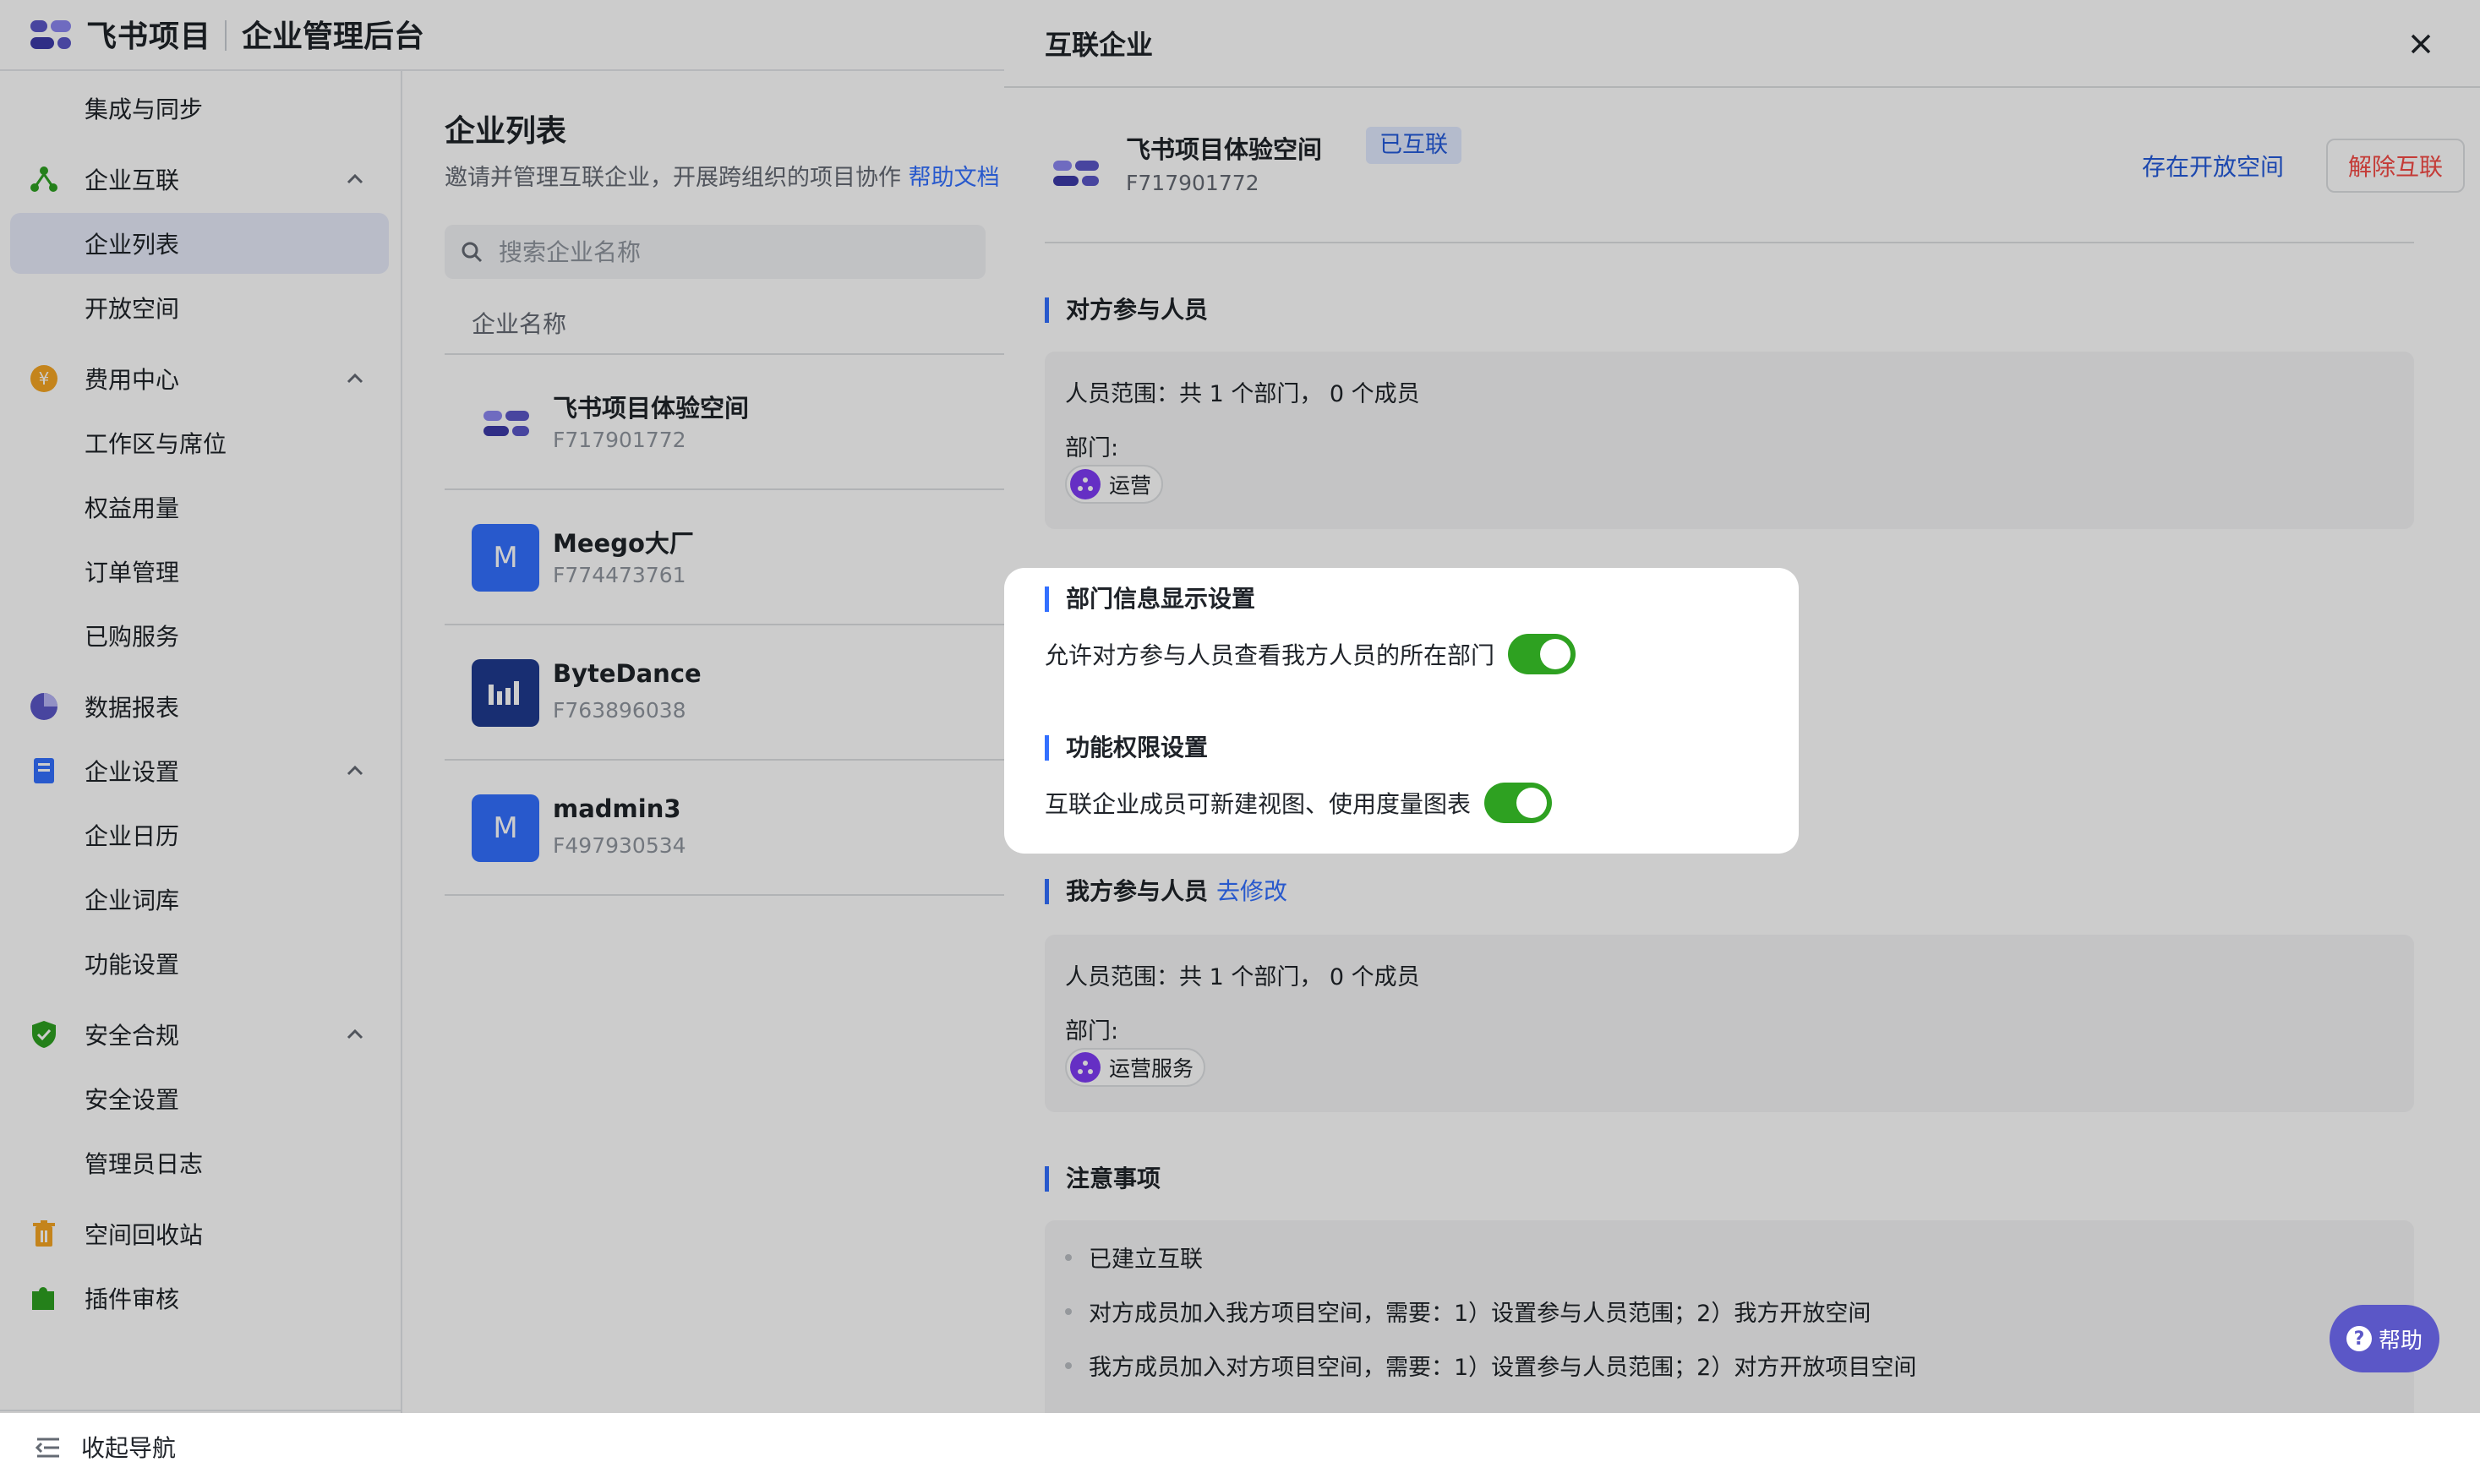 Image resolution: width=2480 pixels, height=1484 pixels. Describe the element at coordinates (1114, 485) in the screenshot. I see `department-chip: 运营` at that location.